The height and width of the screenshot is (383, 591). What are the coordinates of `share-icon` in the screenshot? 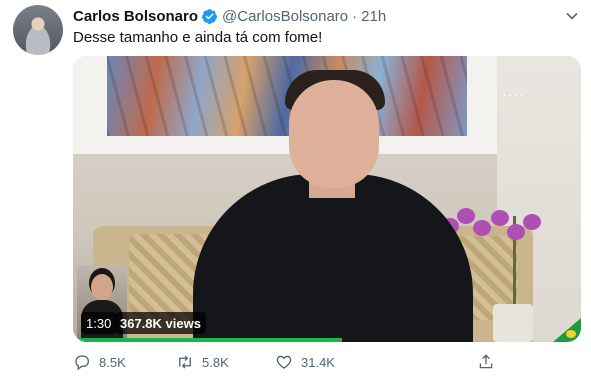 It's located at (486, 361).